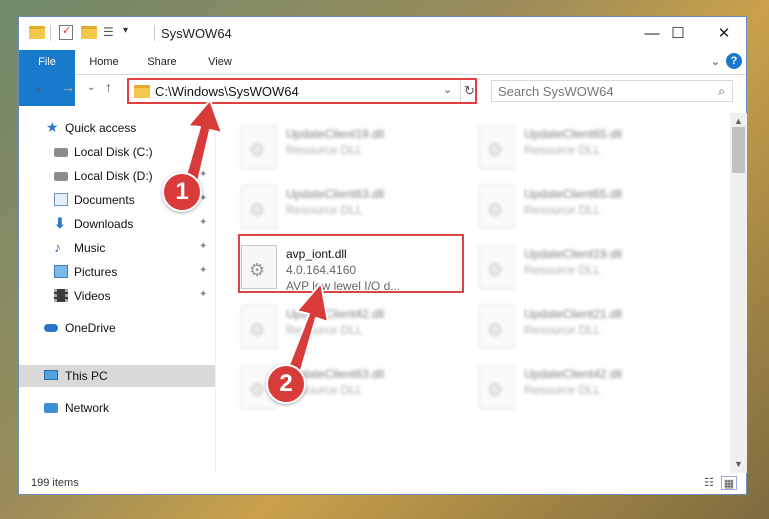 This screenshot has height=519, width=769. Describe the element at coordinates (255, 242) in the screenshot. I see `annotation-arrows` at that location.